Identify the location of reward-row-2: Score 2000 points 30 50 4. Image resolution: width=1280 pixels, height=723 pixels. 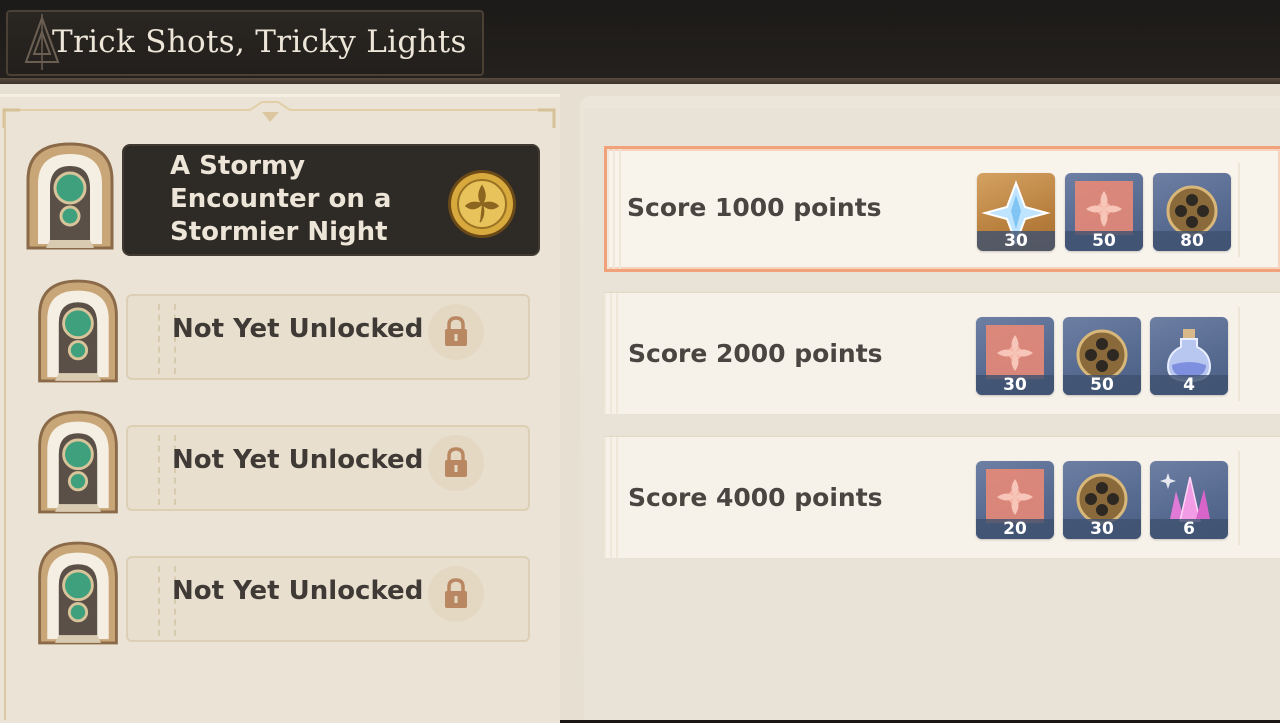
(942, 353).